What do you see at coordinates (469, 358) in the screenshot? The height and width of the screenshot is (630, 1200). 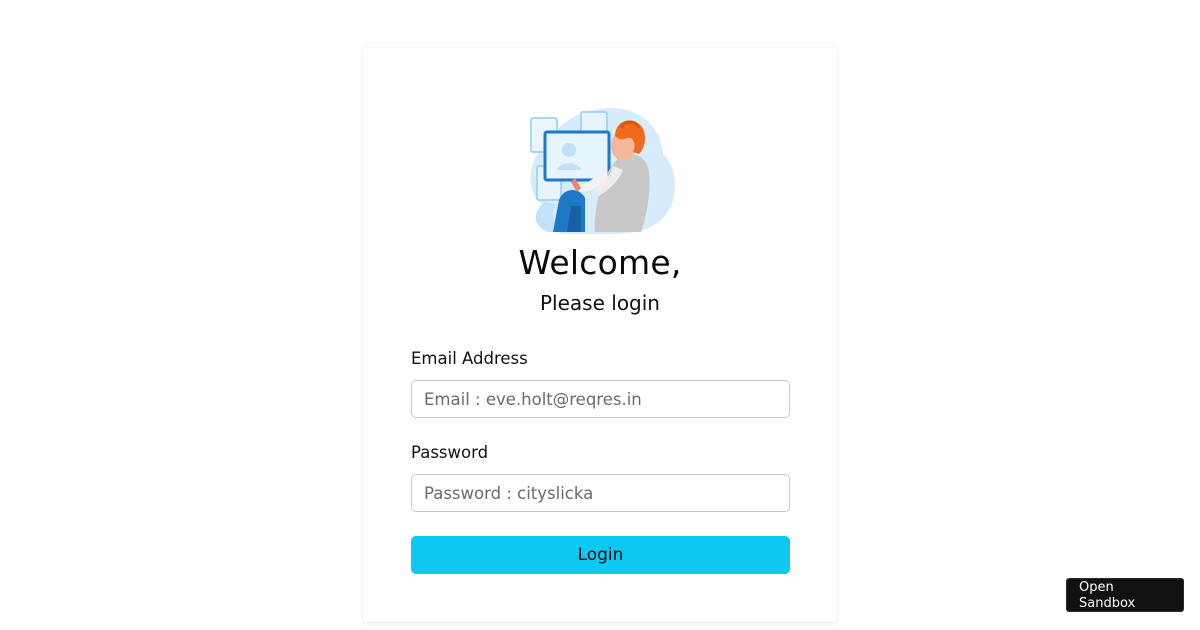 I see `email-label: Email Address` at bounding box center [469, 358].